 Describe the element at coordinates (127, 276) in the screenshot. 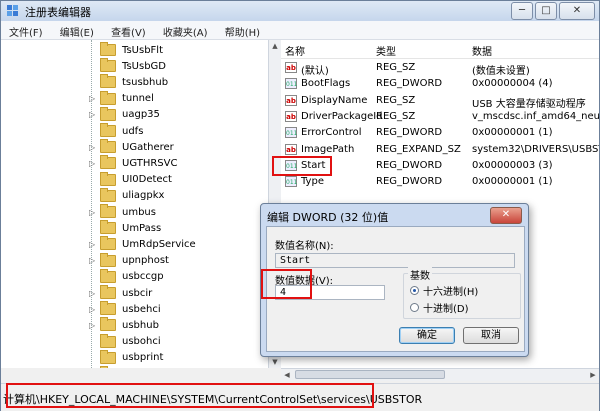

I see `tree-item: usbccgp` at that location.